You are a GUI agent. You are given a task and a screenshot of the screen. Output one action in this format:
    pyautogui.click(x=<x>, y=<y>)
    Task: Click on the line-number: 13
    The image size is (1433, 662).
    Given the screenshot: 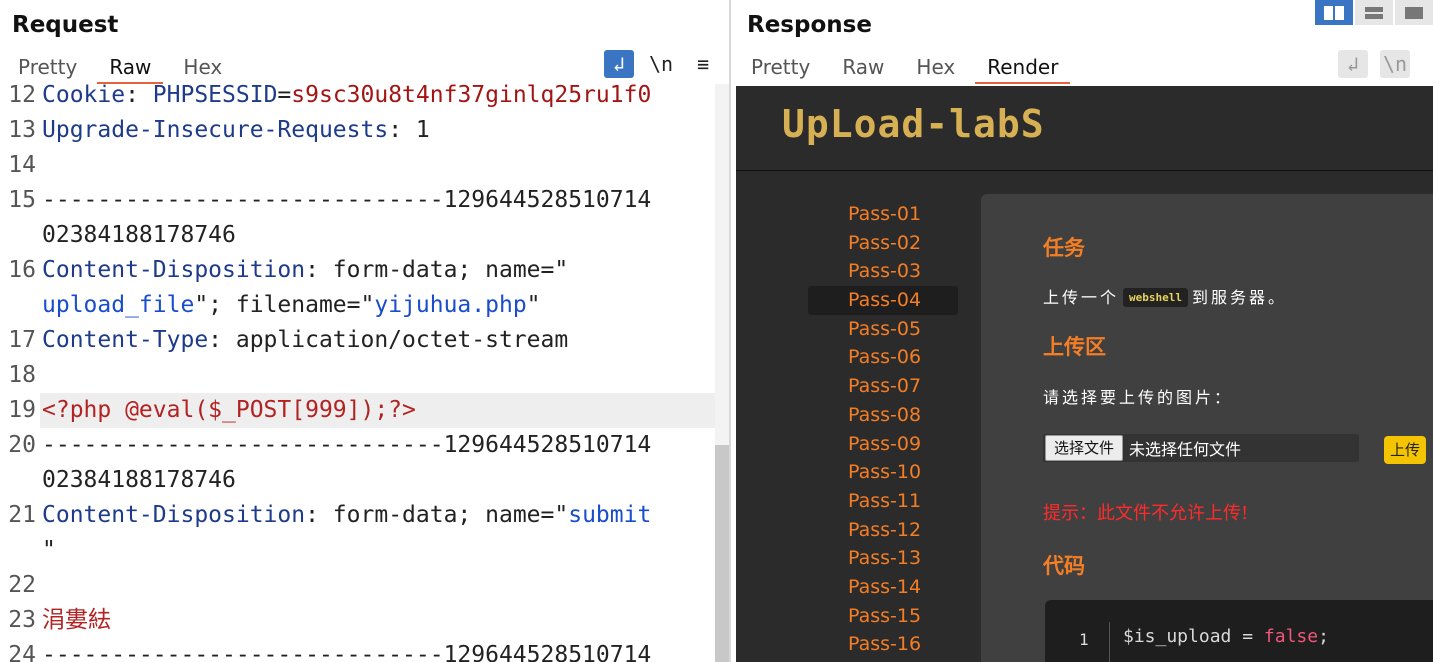 What is the action you would take?
    pyautogui.click(x=22, y=130)
    